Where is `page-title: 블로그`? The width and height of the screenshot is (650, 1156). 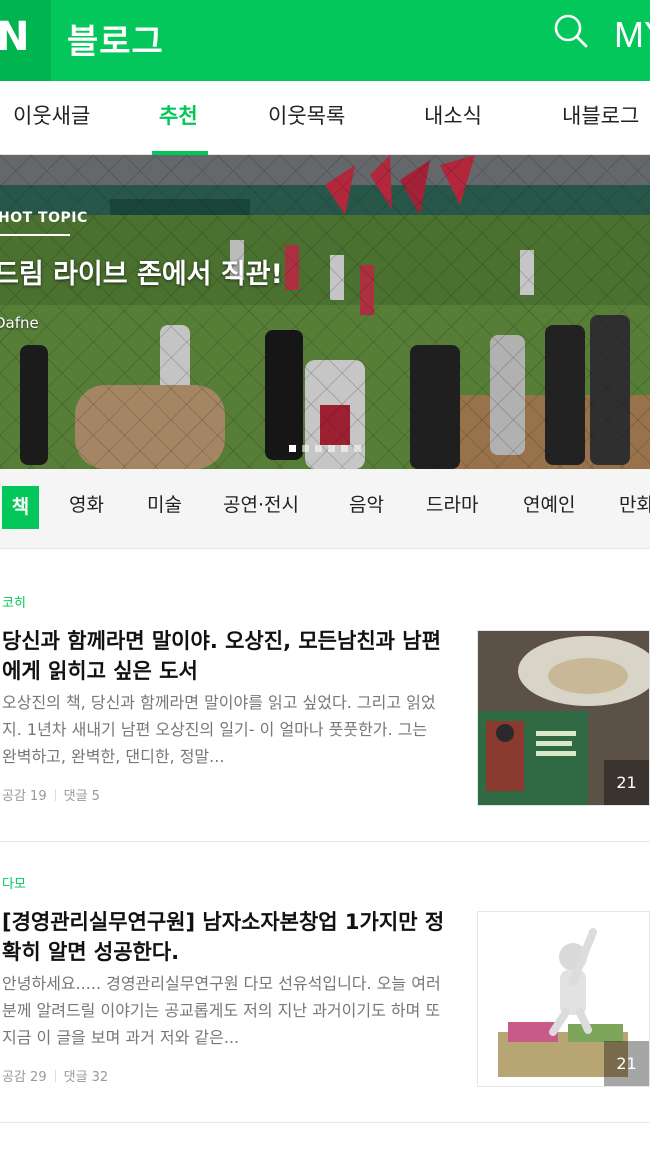
page-title: 블로그 is located at coordinates (115, 38).